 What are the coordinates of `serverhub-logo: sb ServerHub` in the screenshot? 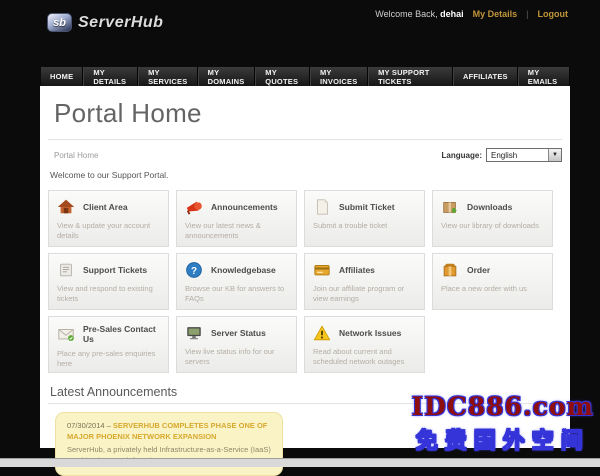 It's located at (105, 22).